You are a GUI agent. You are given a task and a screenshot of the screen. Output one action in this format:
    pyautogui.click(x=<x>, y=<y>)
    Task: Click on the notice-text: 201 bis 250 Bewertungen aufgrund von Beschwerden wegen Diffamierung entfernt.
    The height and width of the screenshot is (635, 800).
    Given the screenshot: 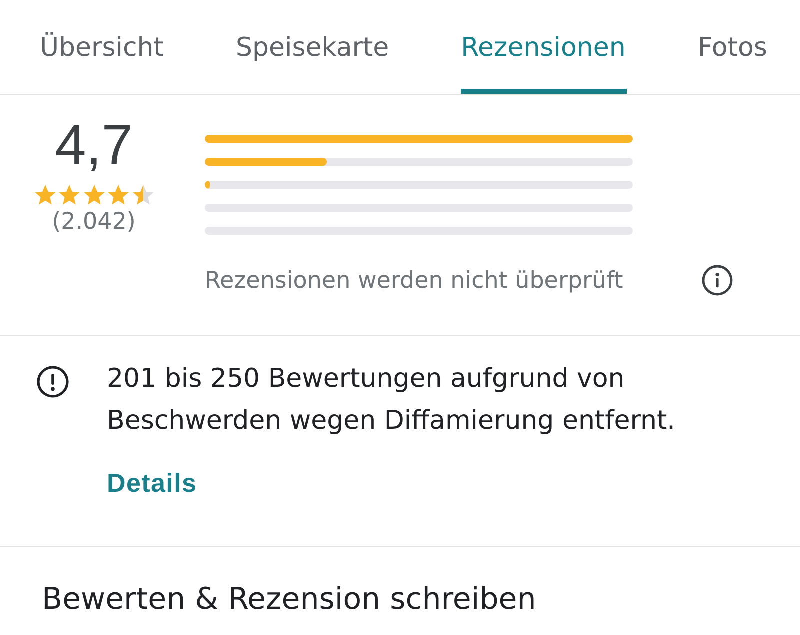 What is the action you would take?
    pyautogui.click(x=391, y=400)
    